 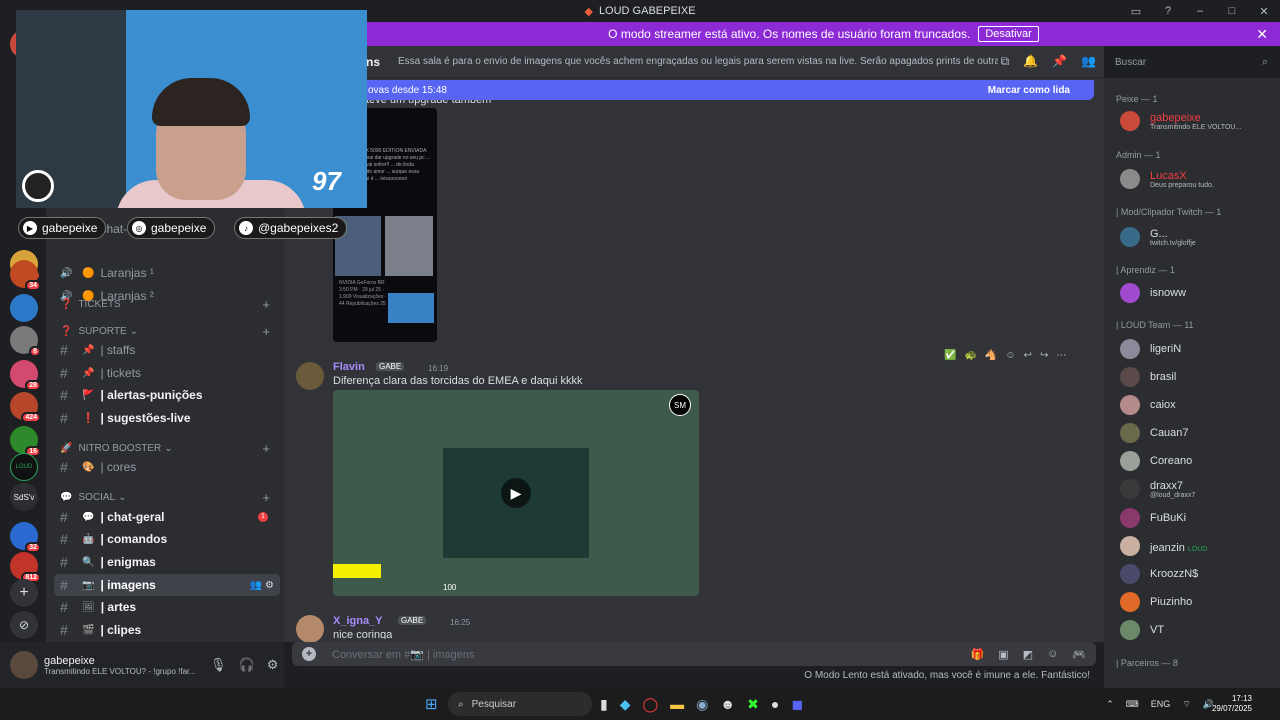 What do you see at coordinates (1200, 11) in the screenshot?
I see `minimize-button: –` at bounding box center [1200, 11].